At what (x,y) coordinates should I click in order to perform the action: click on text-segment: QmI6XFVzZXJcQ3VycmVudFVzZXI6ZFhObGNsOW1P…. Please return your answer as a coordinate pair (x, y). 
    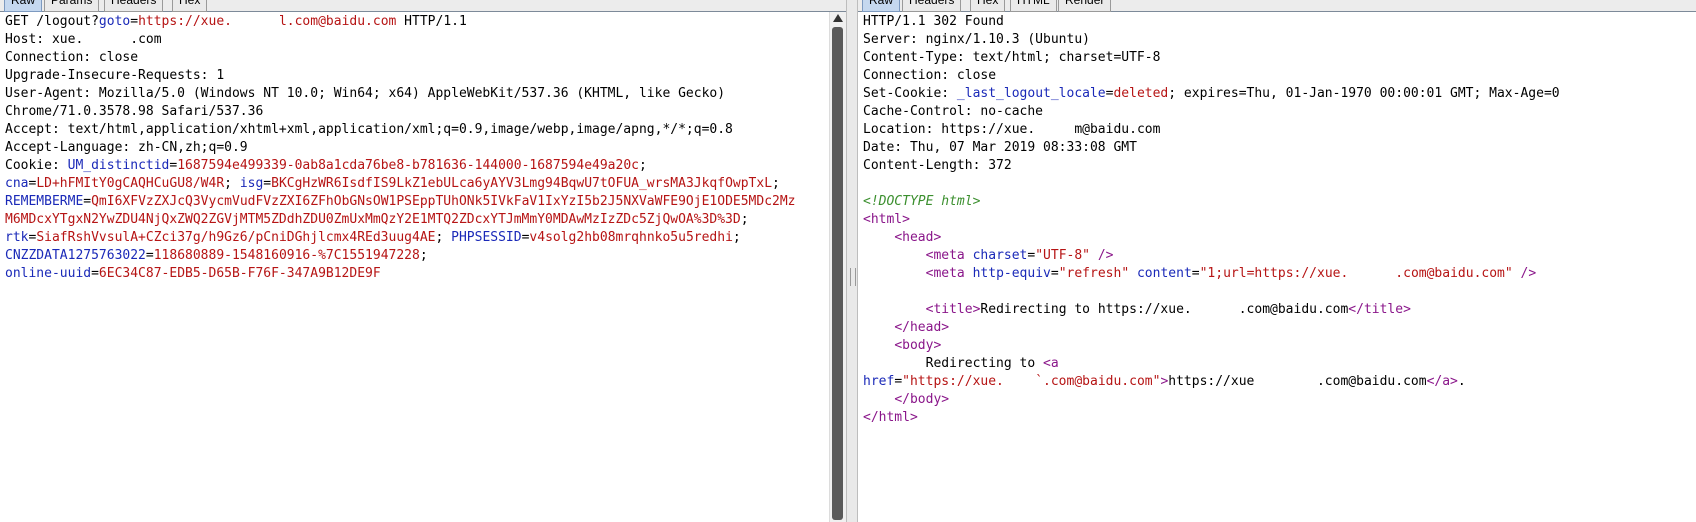
    Looking at the image, I should click on (443, 201).